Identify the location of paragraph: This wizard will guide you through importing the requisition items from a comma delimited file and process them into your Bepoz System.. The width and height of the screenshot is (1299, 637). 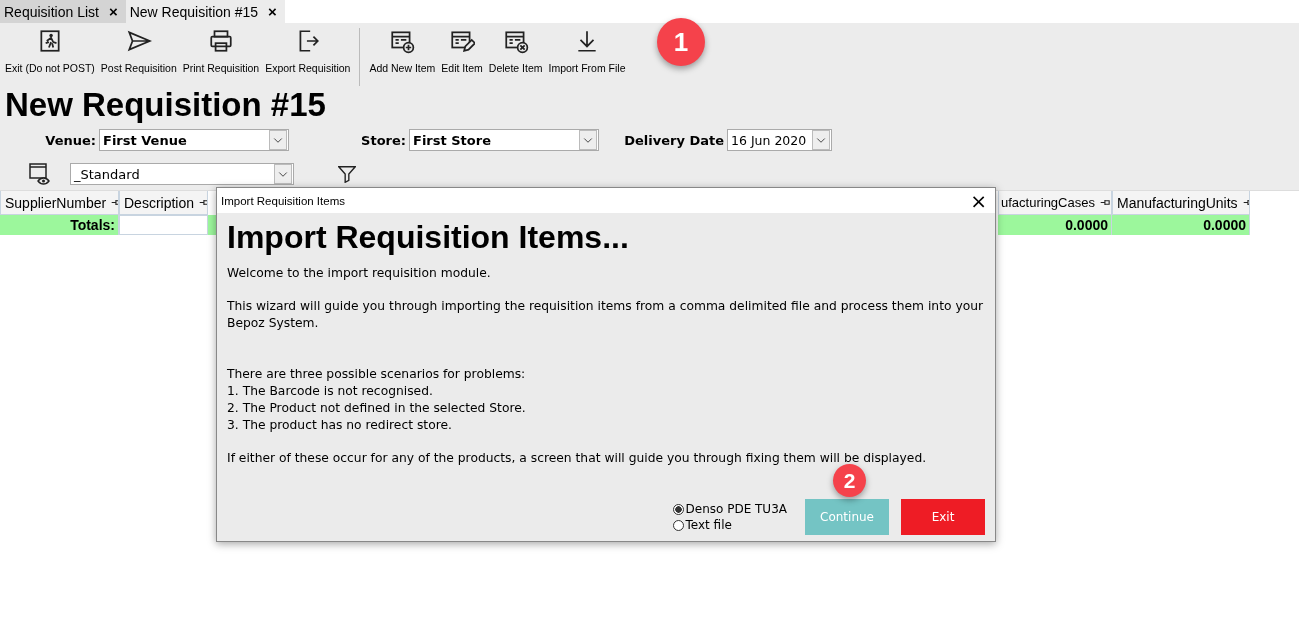
(606, 315).